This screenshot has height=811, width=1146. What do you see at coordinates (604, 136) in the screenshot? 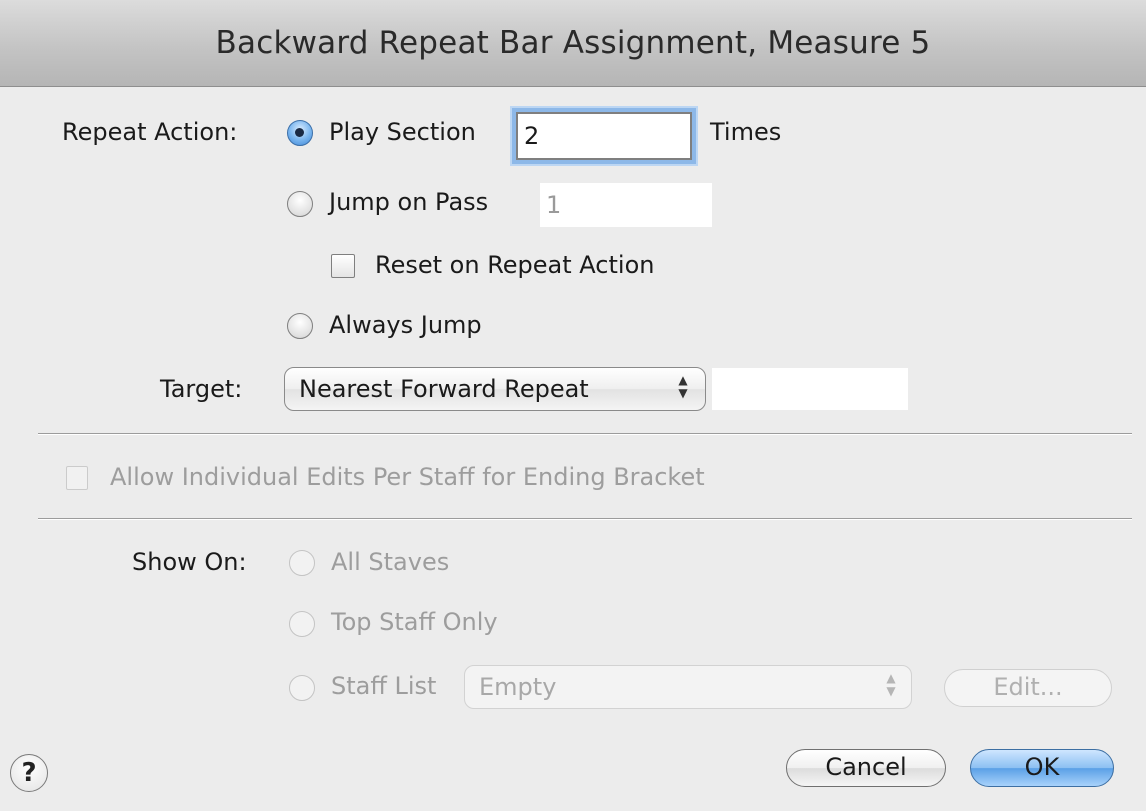
I see `play-section-times-input: 2` at bounding box center [604, 136].